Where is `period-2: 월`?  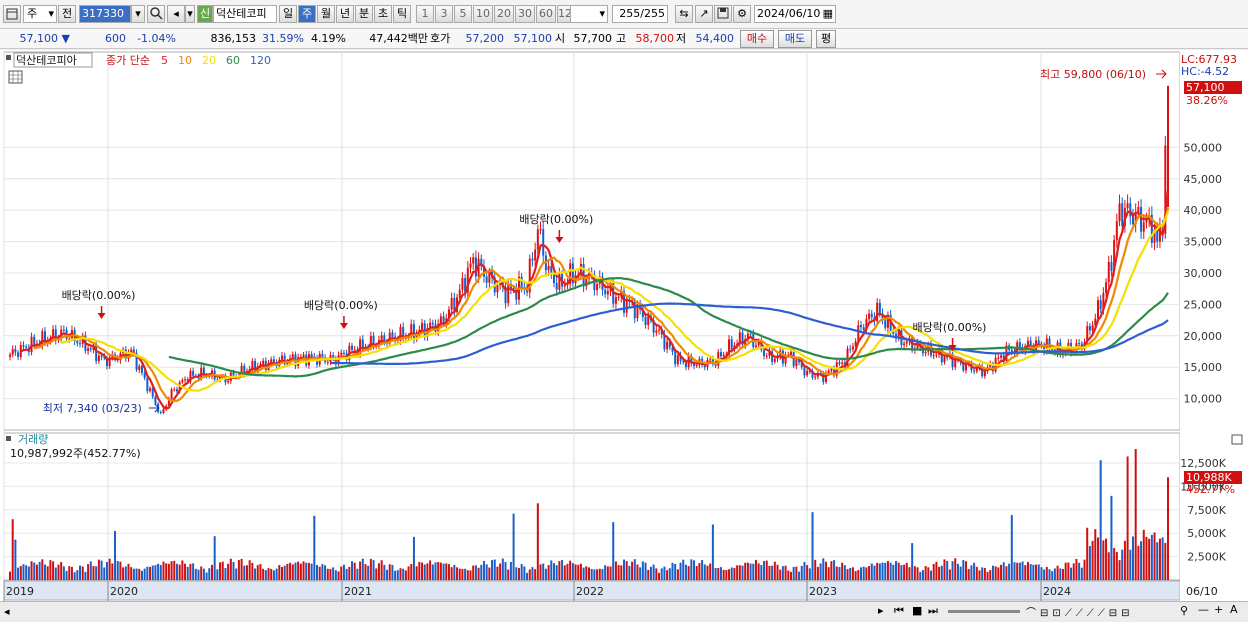 period-2: 월 is located at coordinates (326, 14).